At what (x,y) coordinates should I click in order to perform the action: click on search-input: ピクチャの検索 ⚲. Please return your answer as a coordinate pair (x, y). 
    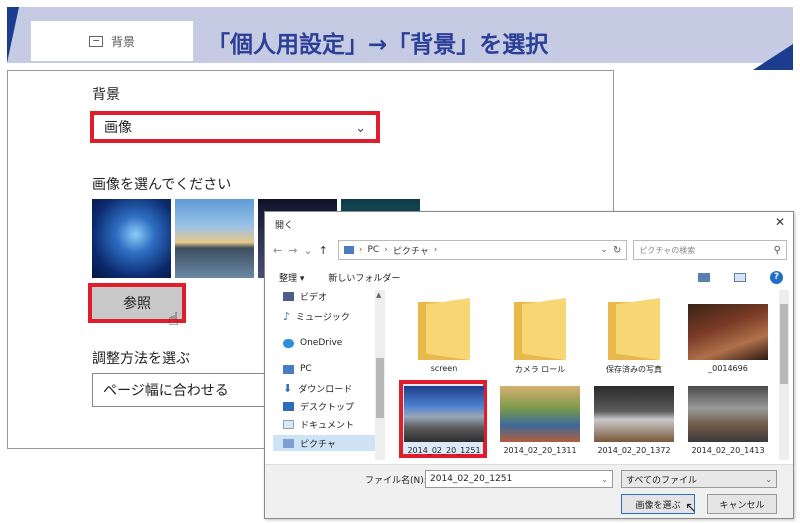
    Looking at the image, I should click on (710, 250).